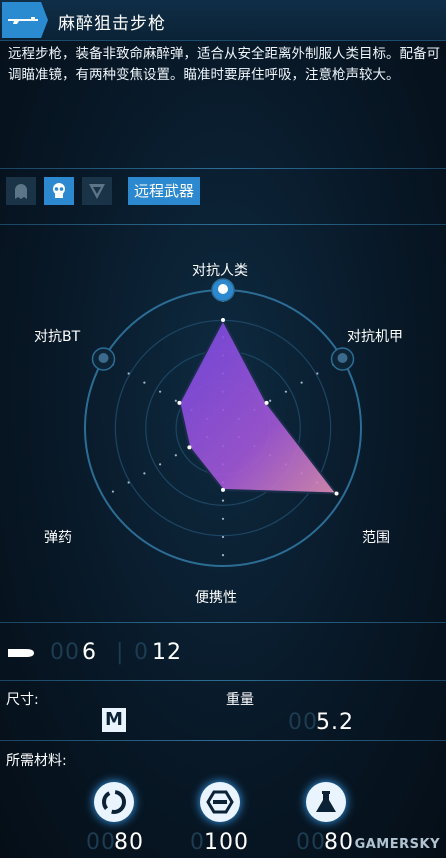  I want to click on size-label: 尺寸:, so click(22, 700).